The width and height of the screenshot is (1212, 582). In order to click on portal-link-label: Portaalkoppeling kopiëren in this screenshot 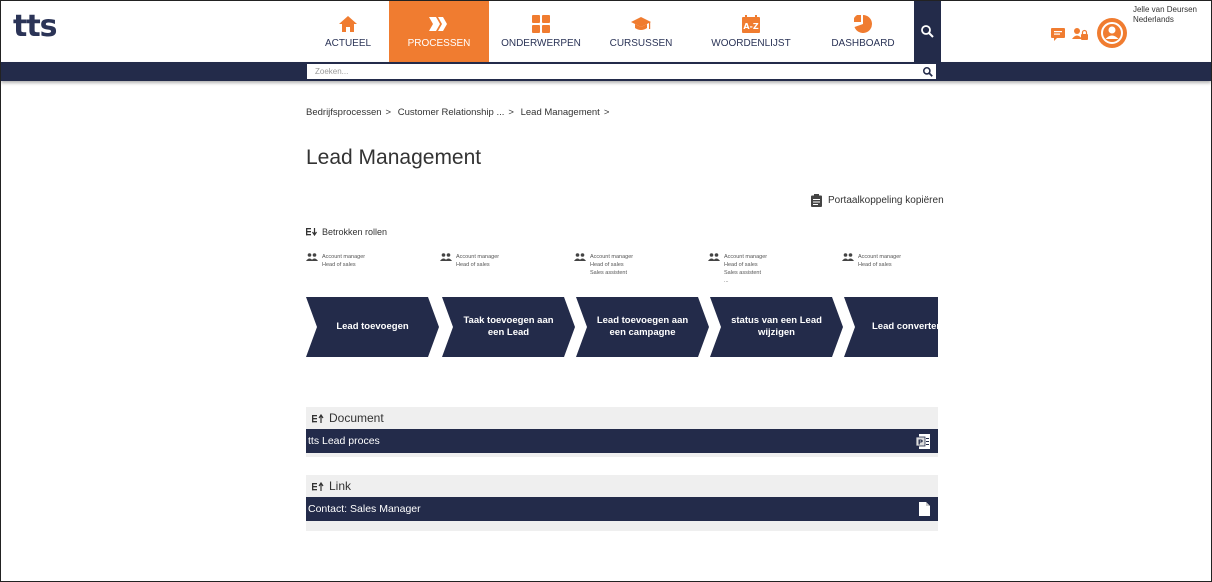, I will do `click(886, 200)`.